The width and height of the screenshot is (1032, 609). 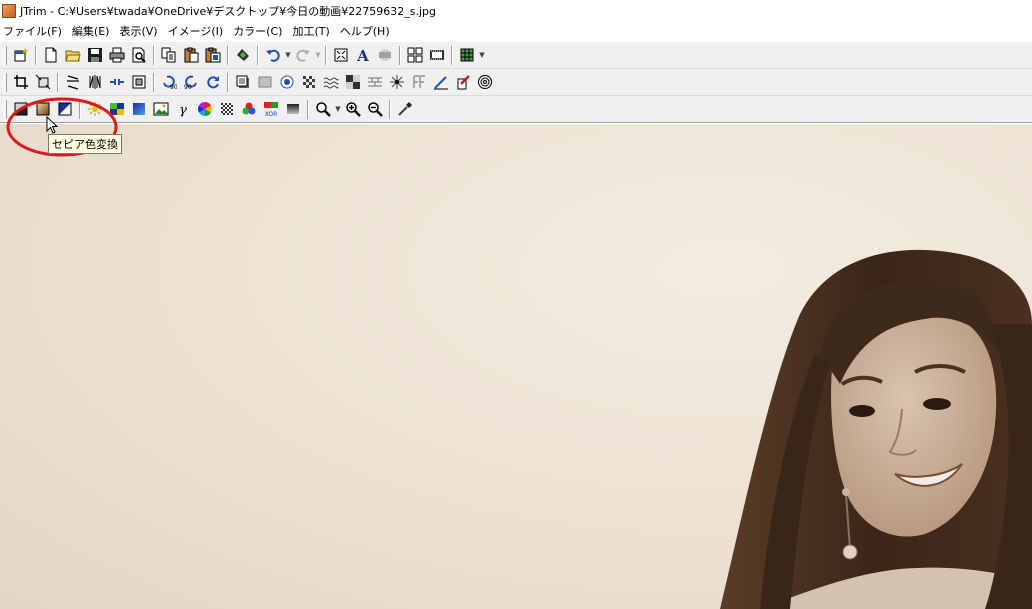 I want to click on paste-new-button, so click(x=213, y=55).